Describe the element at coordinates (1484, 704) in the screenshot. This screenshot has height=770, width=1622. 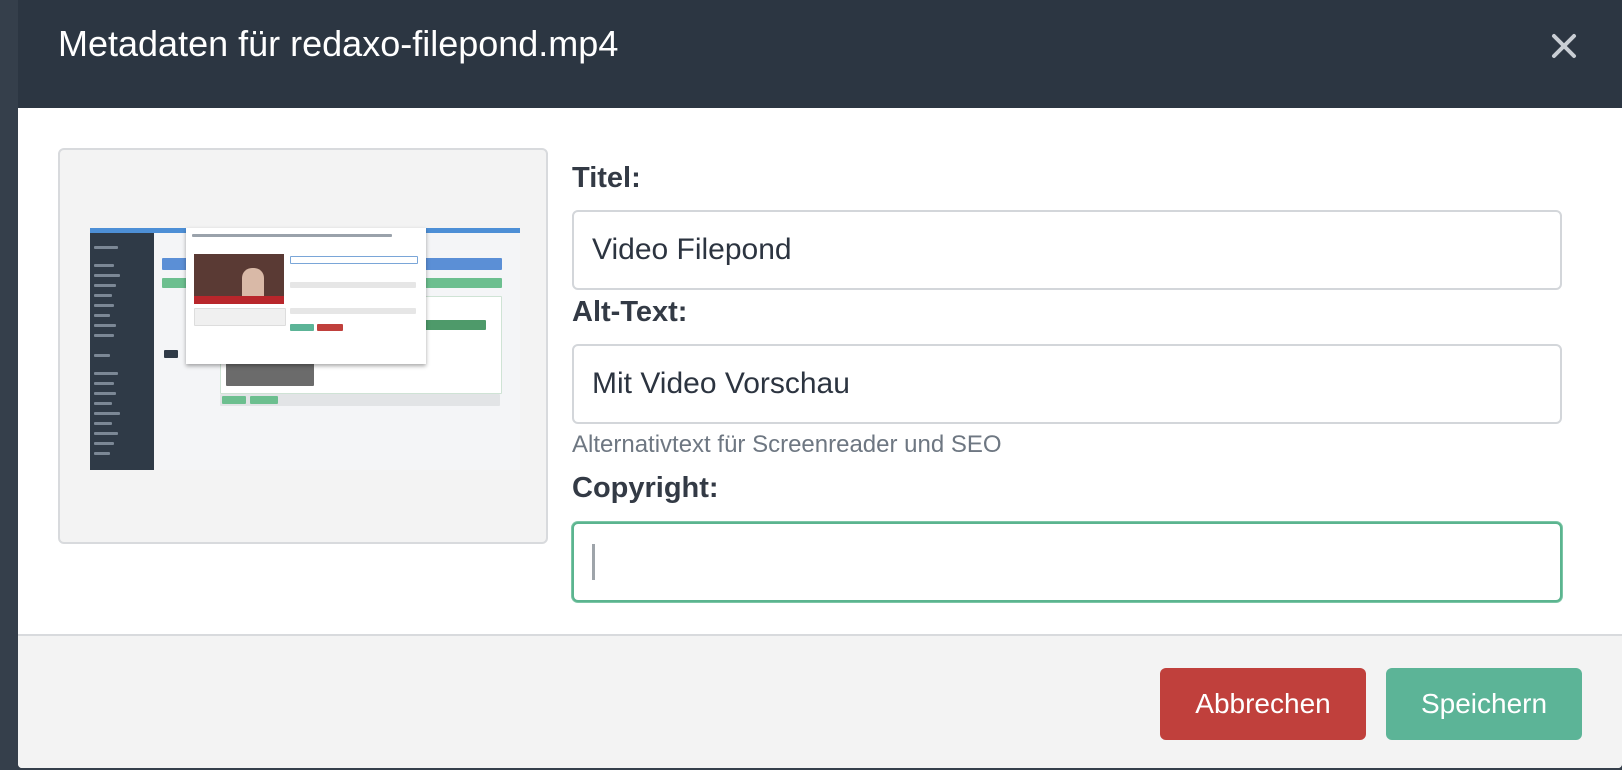
I see `save-button: Speichern` at that location.